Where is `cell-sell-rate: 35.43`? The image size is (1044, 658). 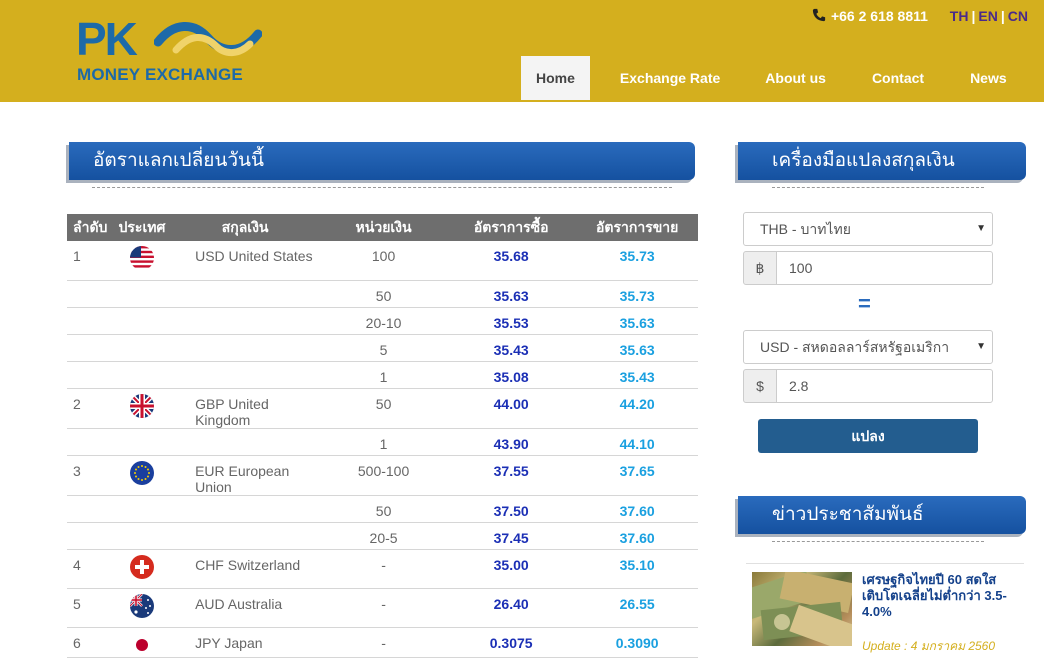 cell-sell-rate: 35.43 is located at coordinates (637, 375).